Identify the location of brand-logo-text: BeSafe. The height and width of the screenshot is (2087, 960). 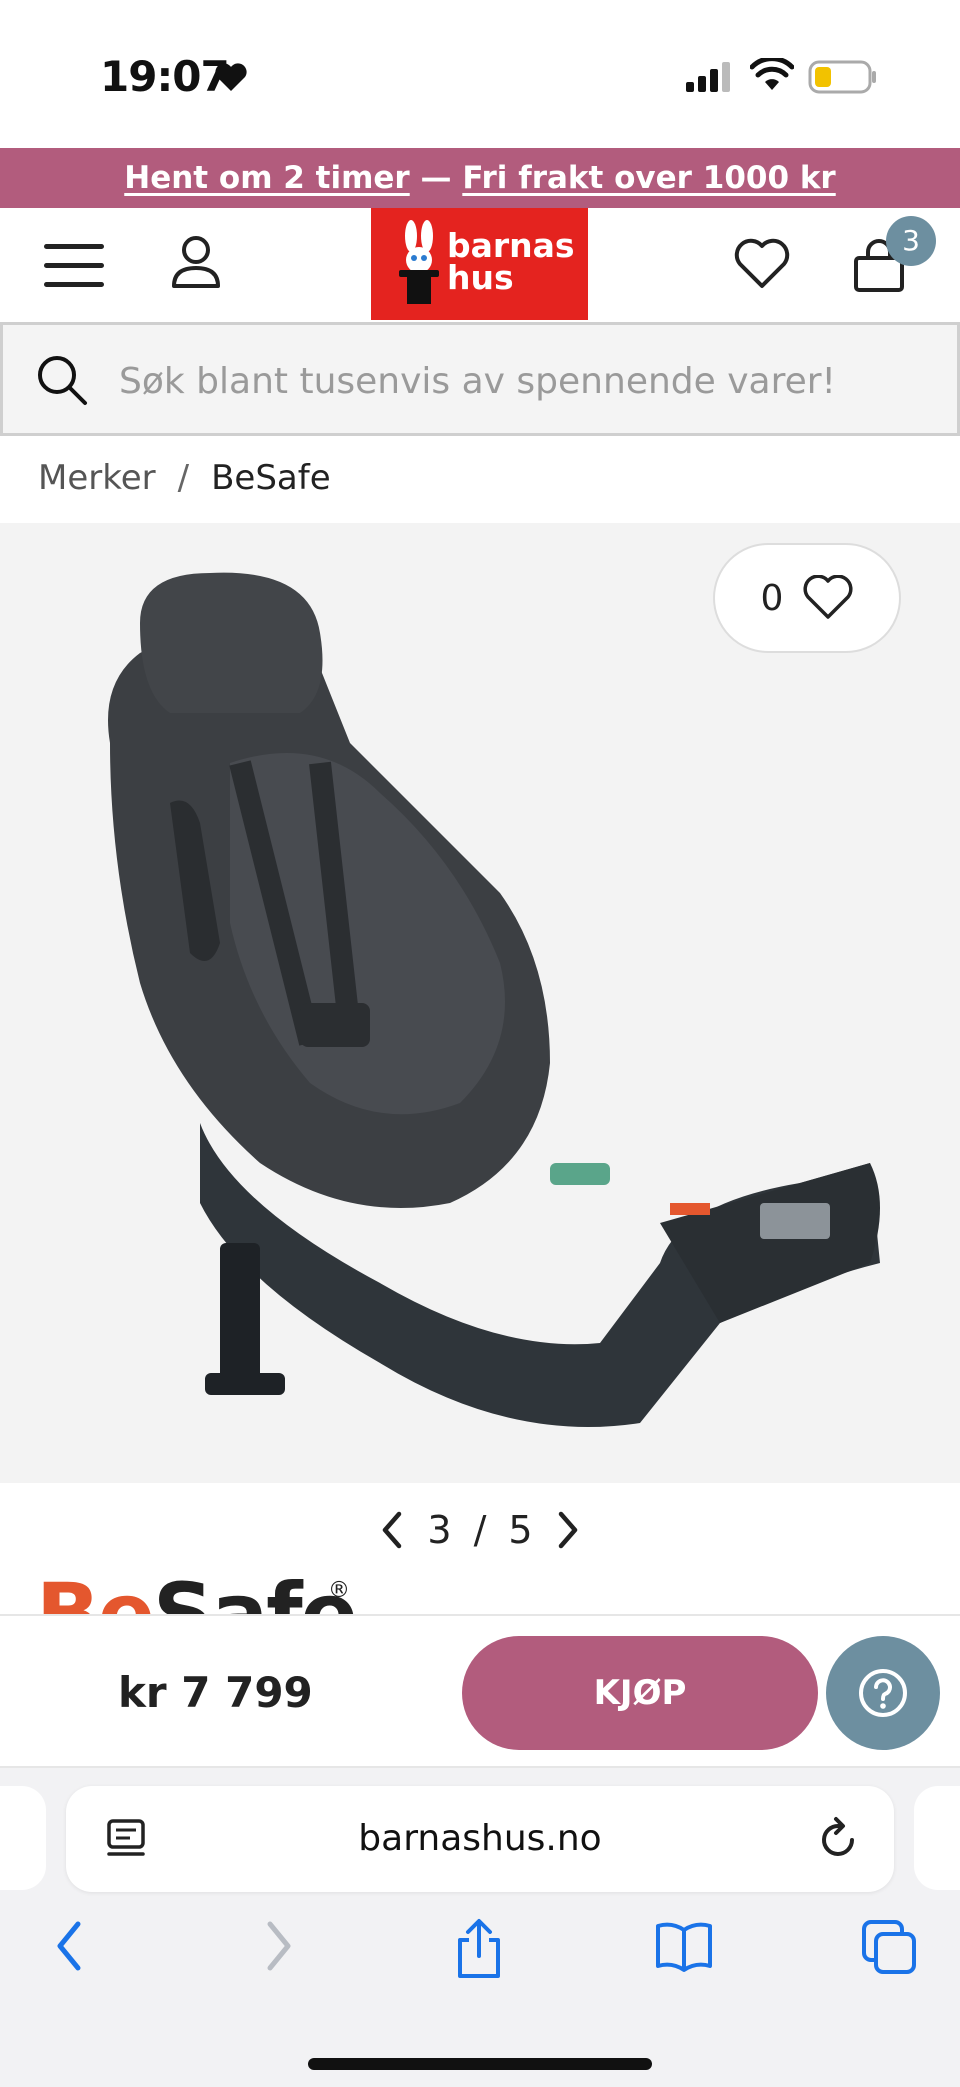
(197, 1593).